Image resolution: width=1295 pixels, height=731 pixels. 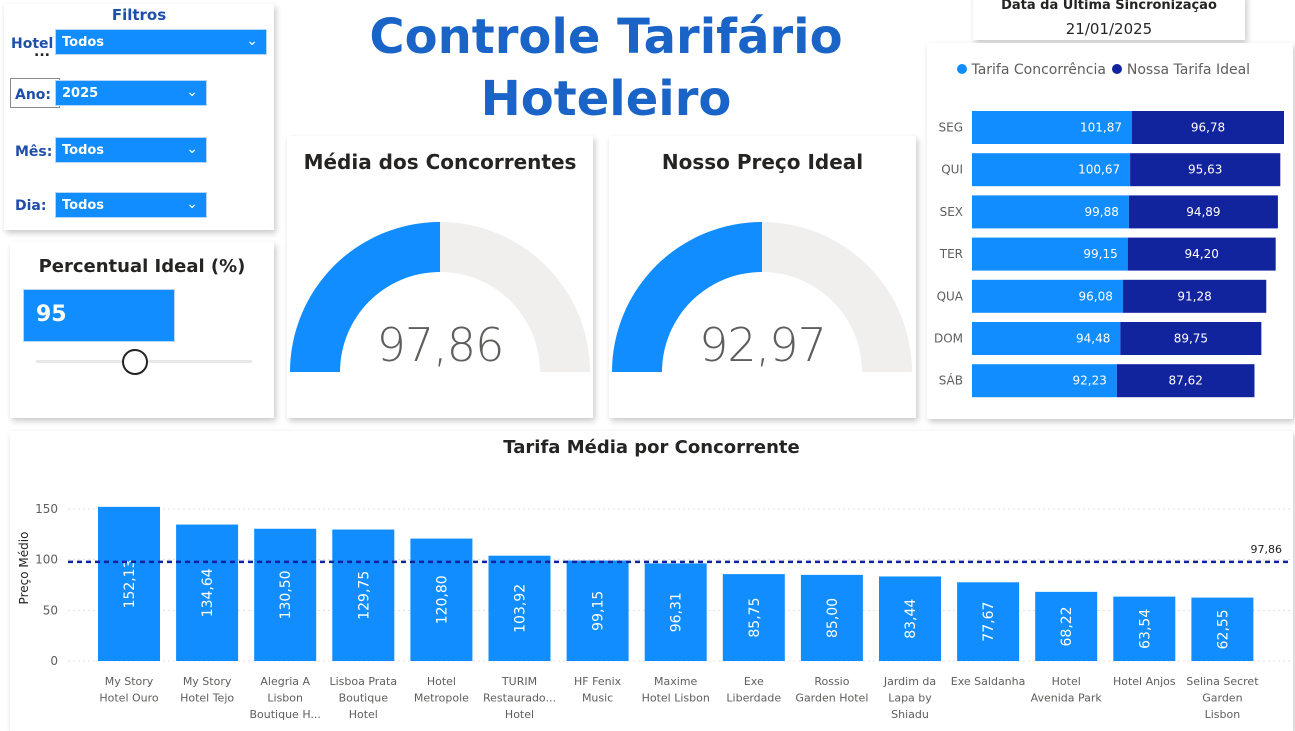 What do you see at coordinates (135, 362) in the screenshot?
I see `percent-slider-handle` at bounding box center [135, 362].